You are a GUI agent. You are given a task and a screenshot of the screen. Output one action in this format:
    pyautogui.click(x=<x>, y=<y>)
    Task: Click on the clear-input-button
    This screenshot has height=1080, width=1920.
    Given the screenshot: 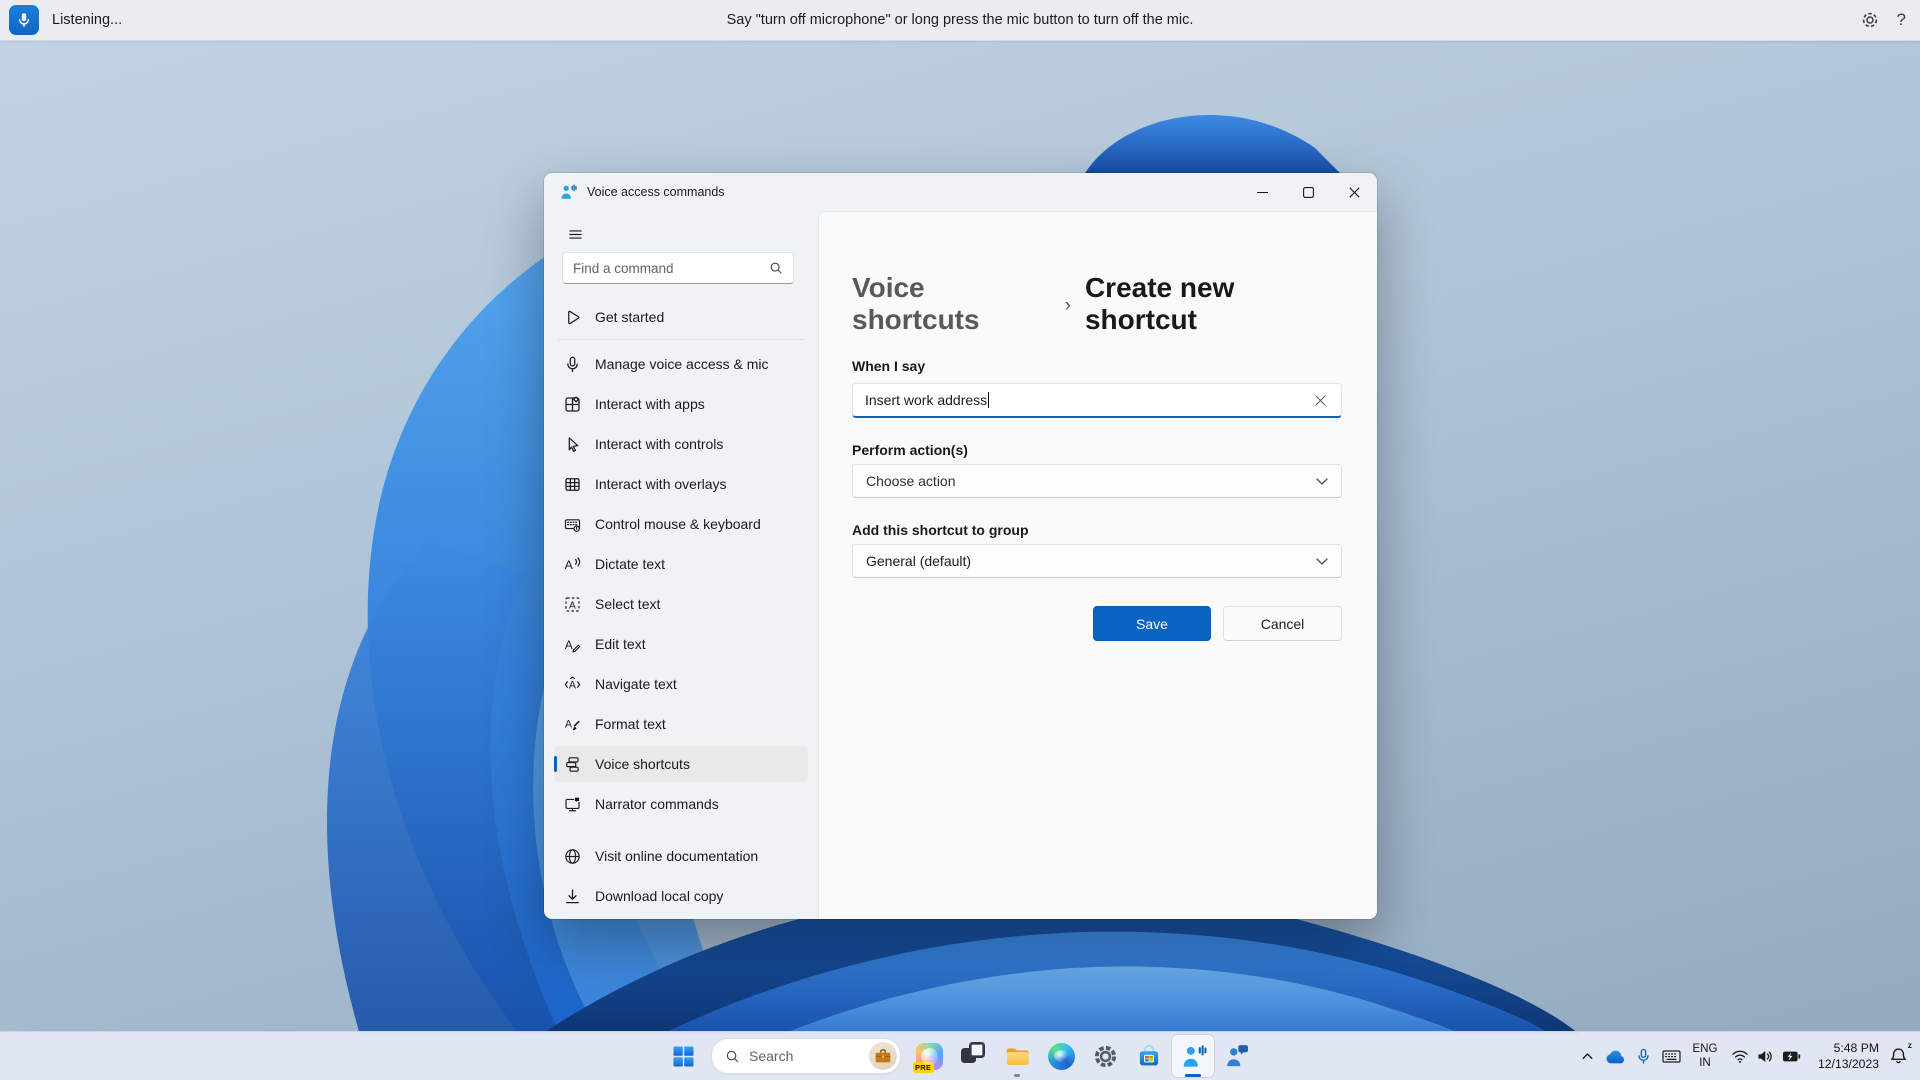 What is the action you would take?
    pyautogui.click(x=1320, y=400)
    